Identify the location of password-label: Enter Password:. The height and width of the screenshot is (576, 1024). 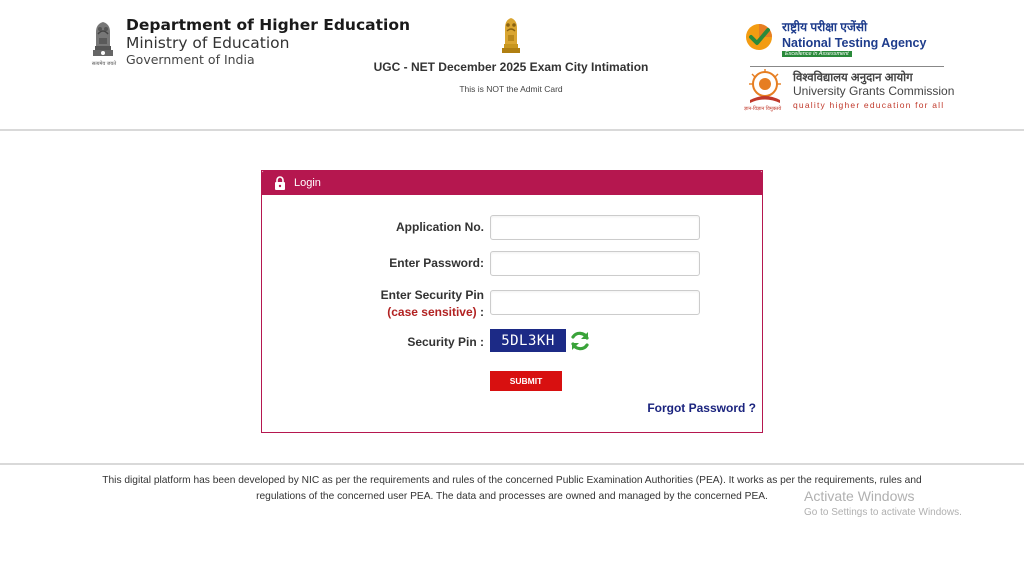
(436, 263).